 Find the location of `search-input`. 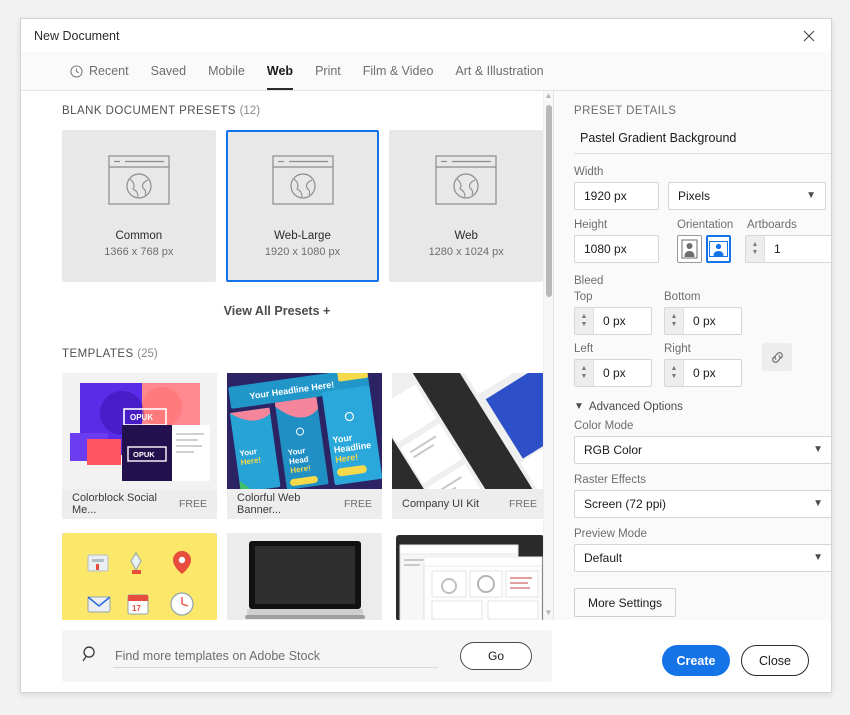

search-input is located at coordinates (275, 656).